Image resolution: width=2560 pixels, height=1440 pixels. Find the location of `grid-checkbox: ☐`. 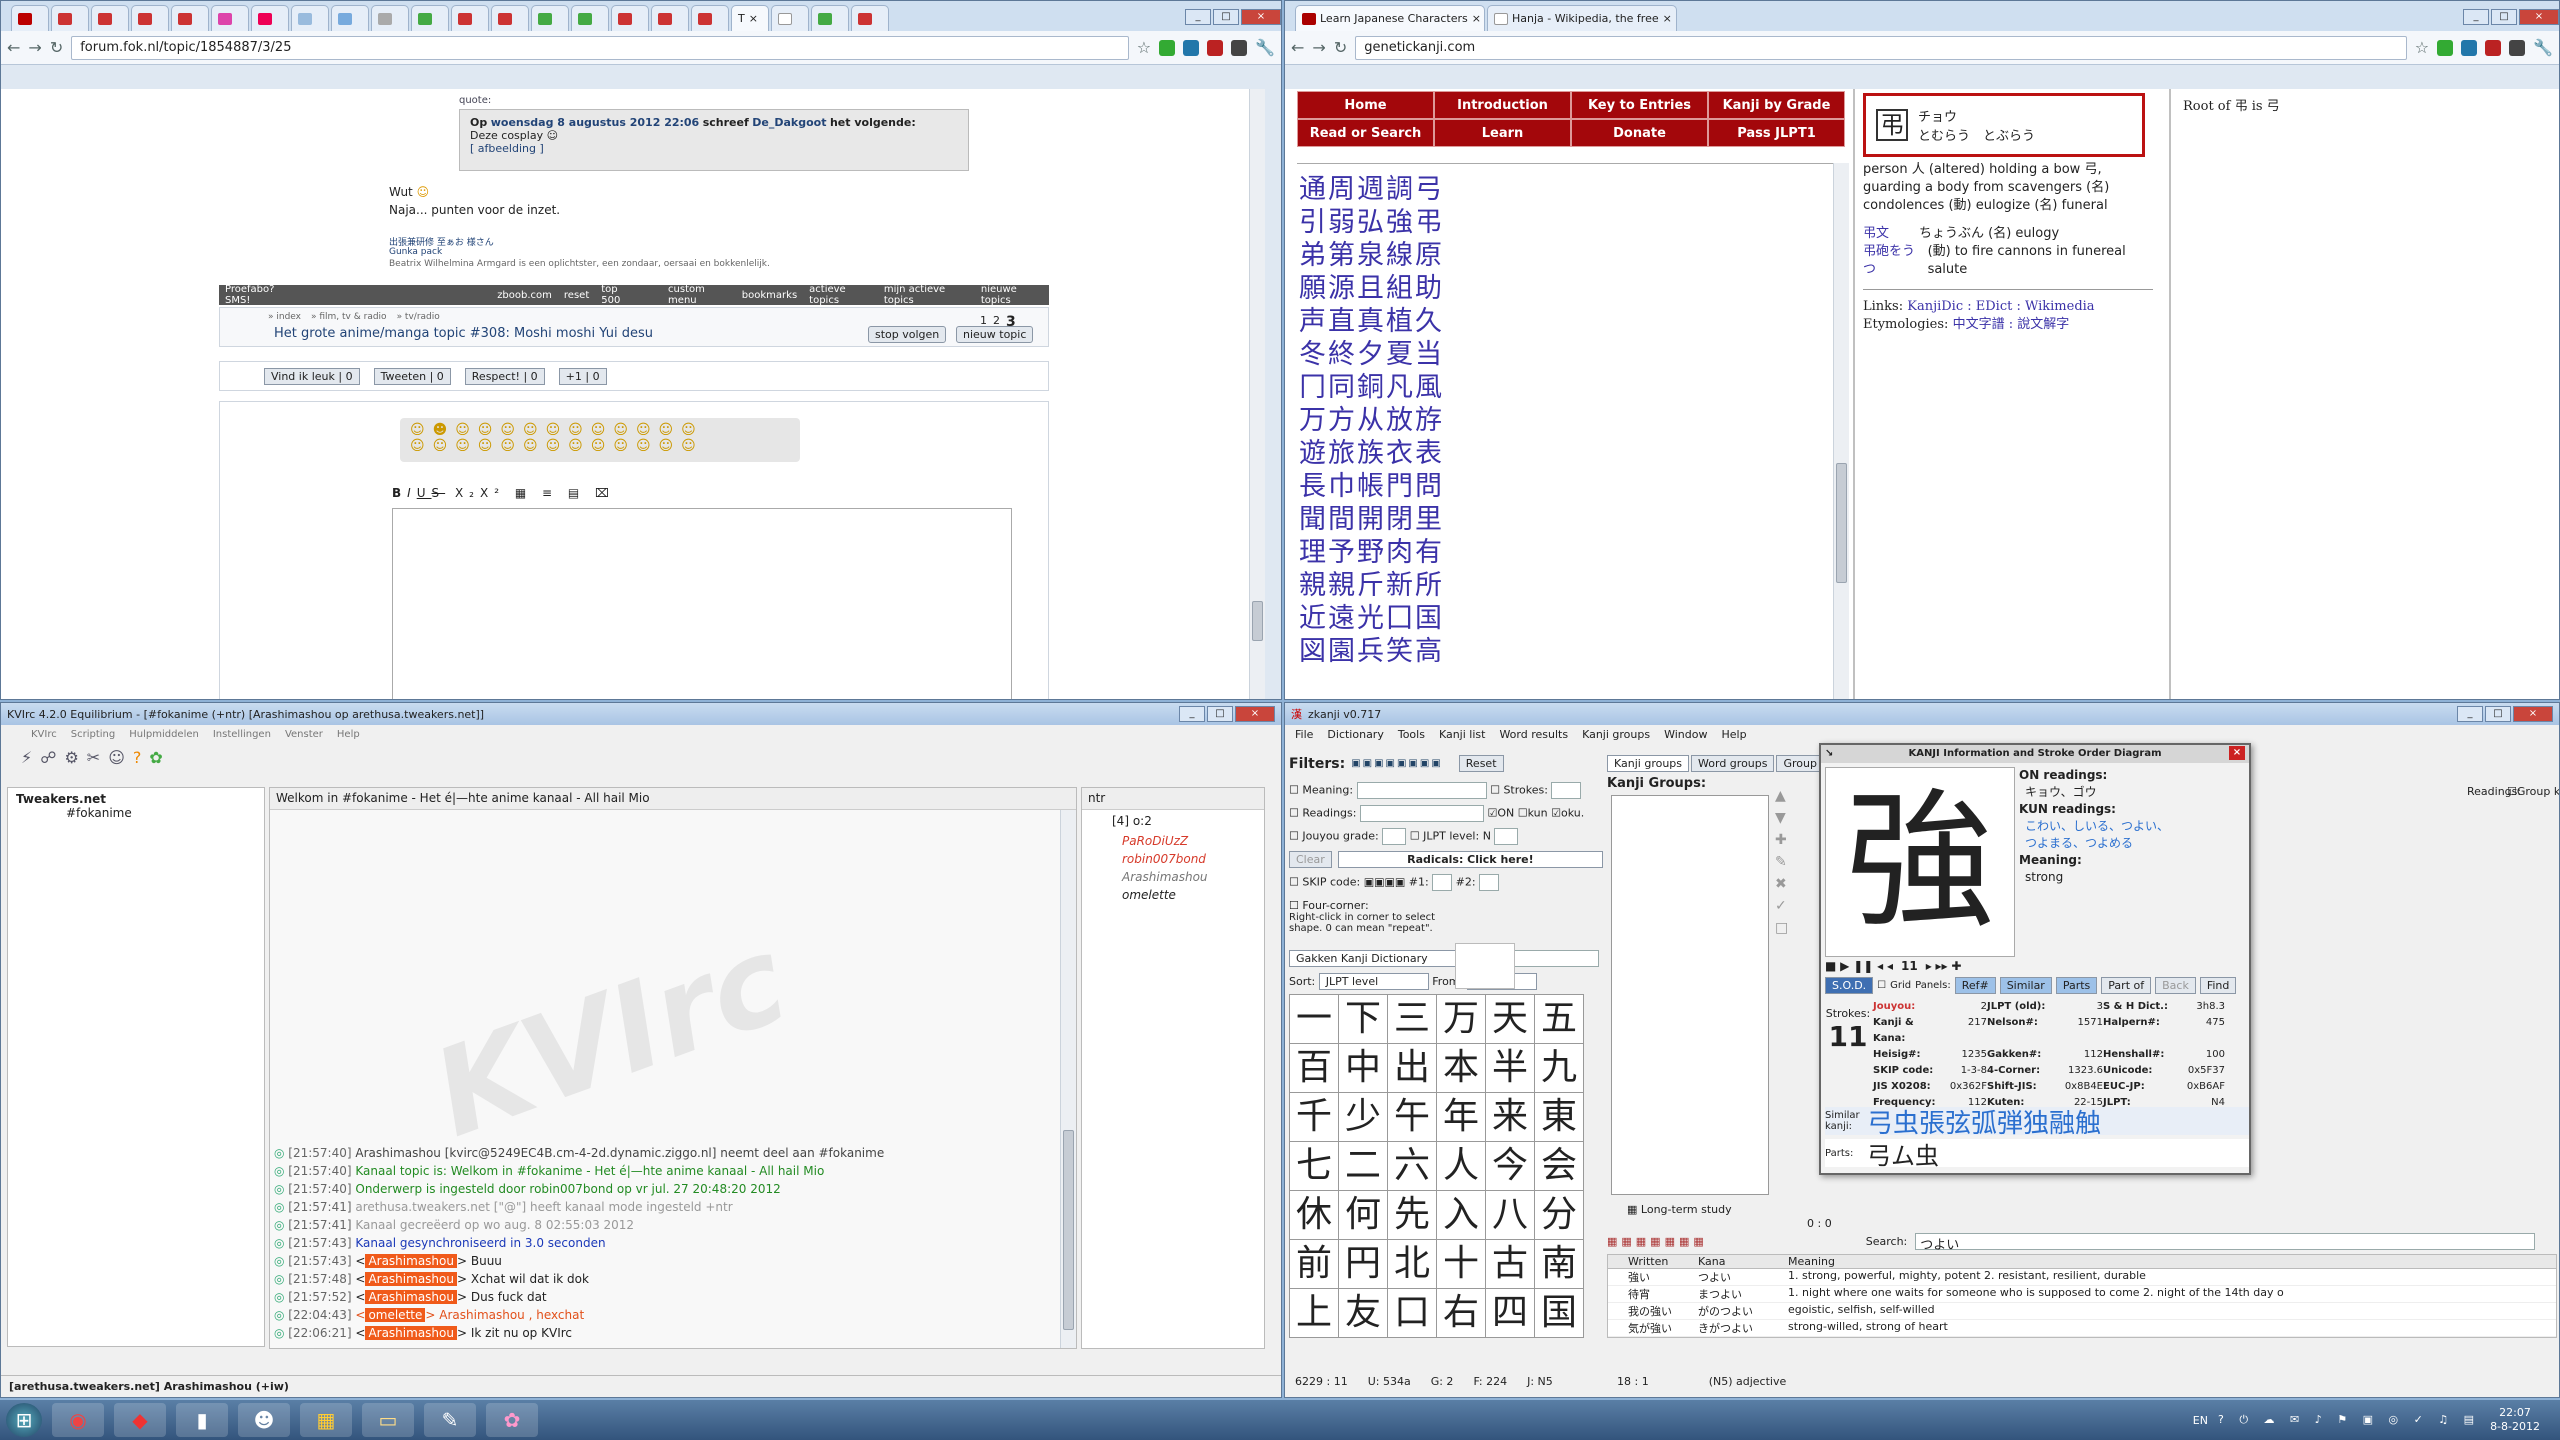

grid-checkbox: ☐ is located at coordinates (1881, 985).